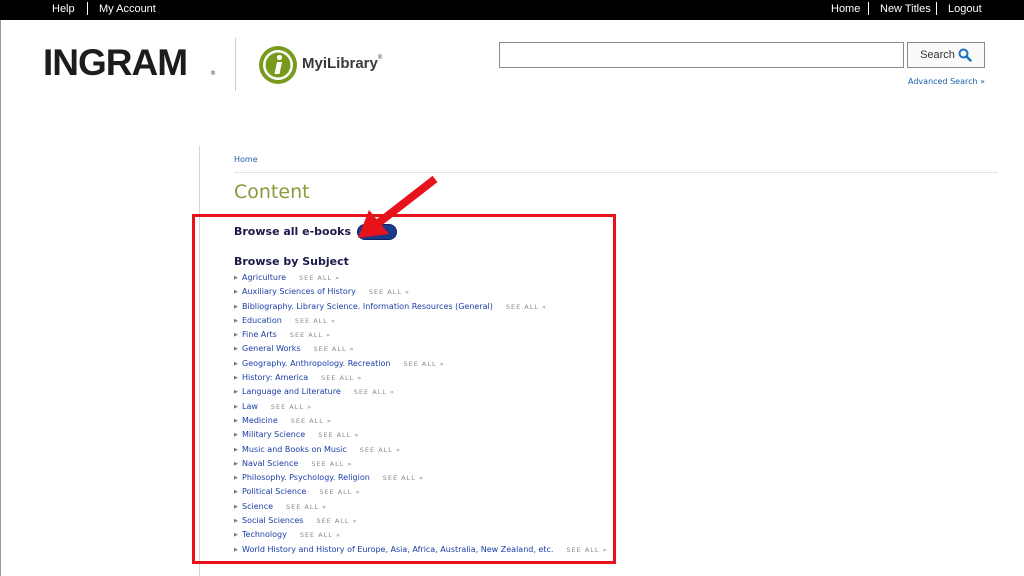 Image resolution: width=1024 pixels, height=576 pixels. I want to click on list-item: ▶ Medicine SEE ALL », so click(421, 421).